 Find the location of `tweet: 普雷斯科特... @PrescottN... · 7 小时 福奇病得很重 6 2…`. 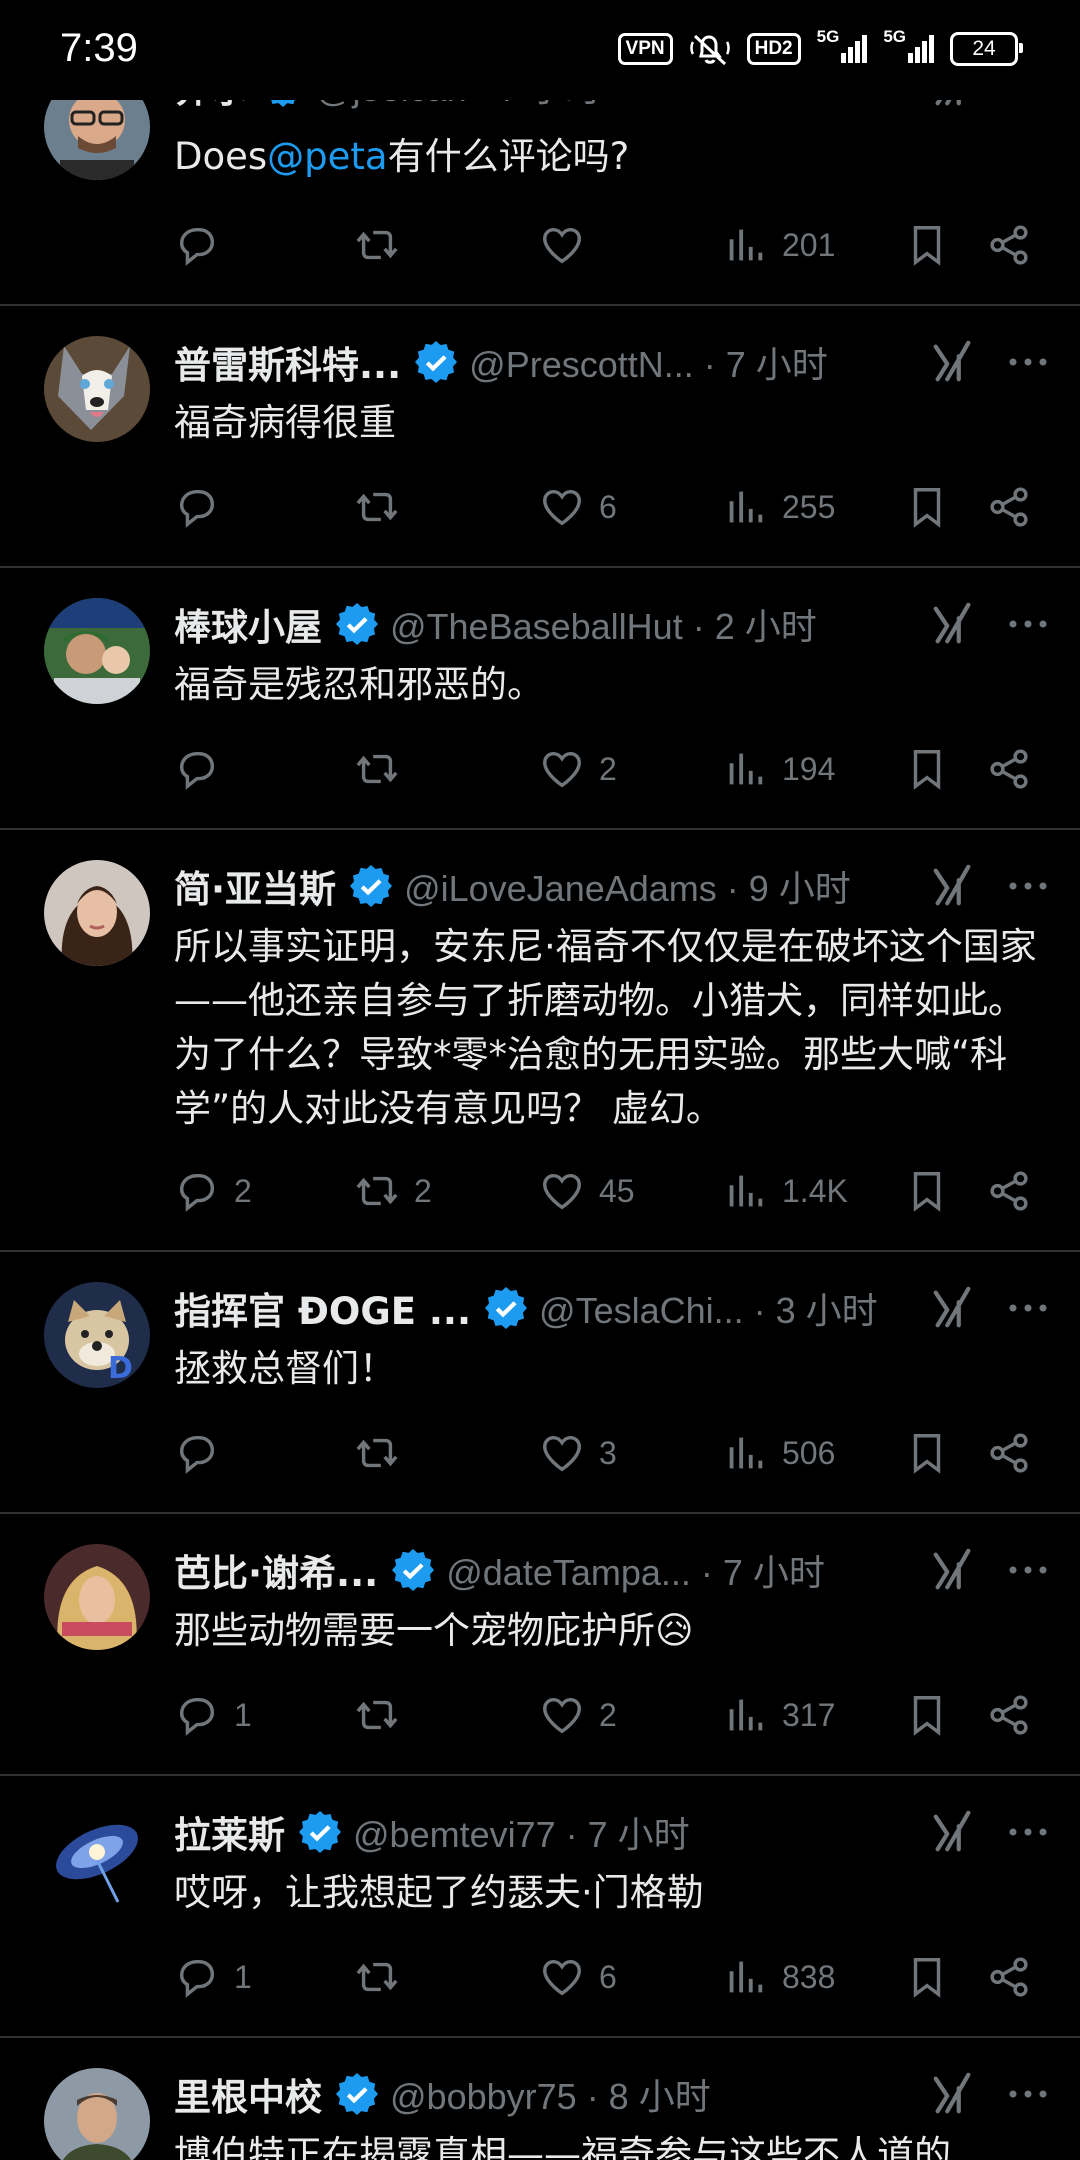

tweet: 普雷斯科特... @PrescottN... · 7 小时 福奇病得很重 6 2… is located at coordinates (540, 436).